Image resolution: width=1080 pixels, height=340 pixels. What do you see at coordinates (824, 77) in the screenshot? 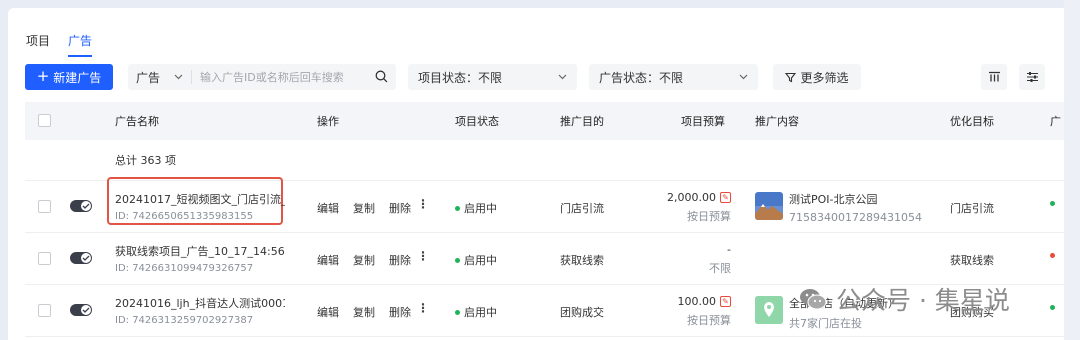
I see `more-filter-label: 更多筛选` at bounding box center [824, 77].